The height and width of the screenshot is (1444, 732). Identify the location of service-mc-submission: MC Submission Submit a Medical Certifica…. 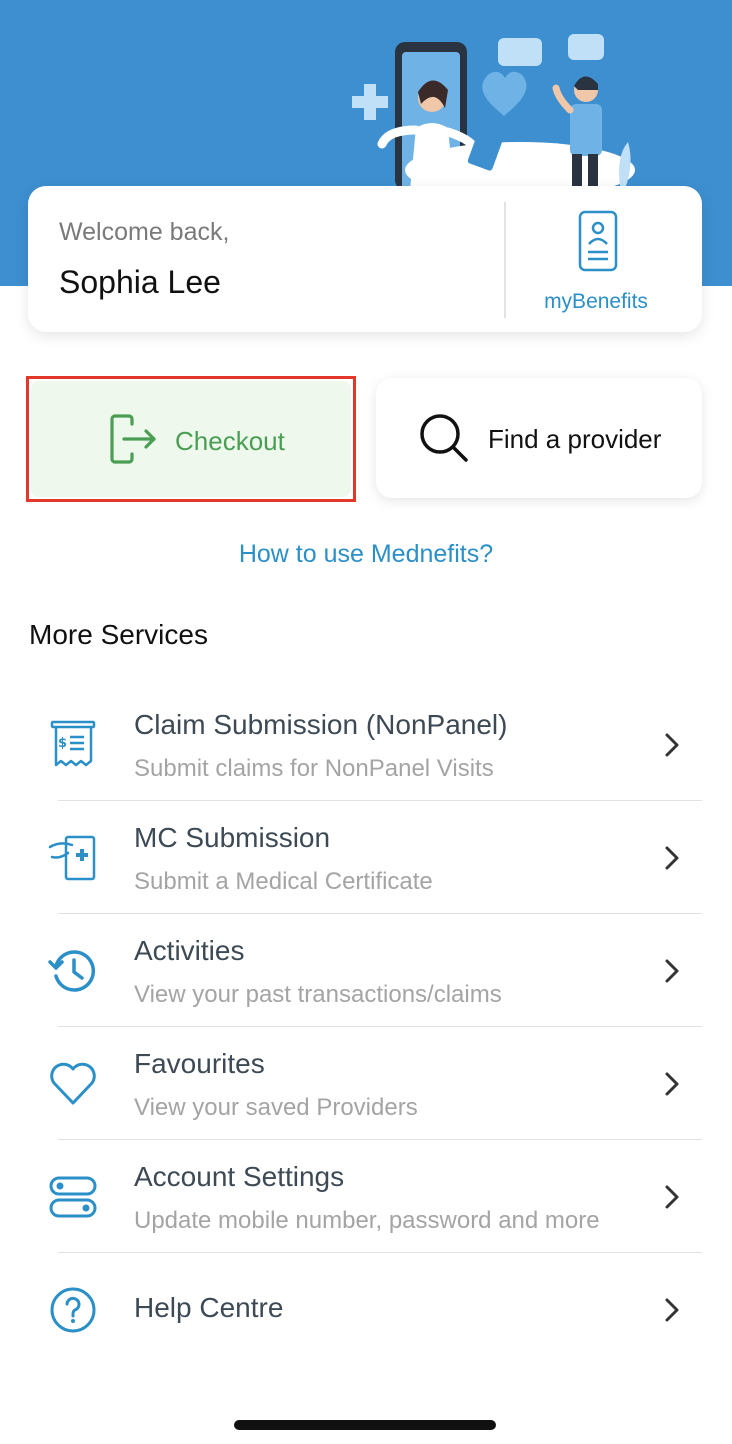
(366, 857).